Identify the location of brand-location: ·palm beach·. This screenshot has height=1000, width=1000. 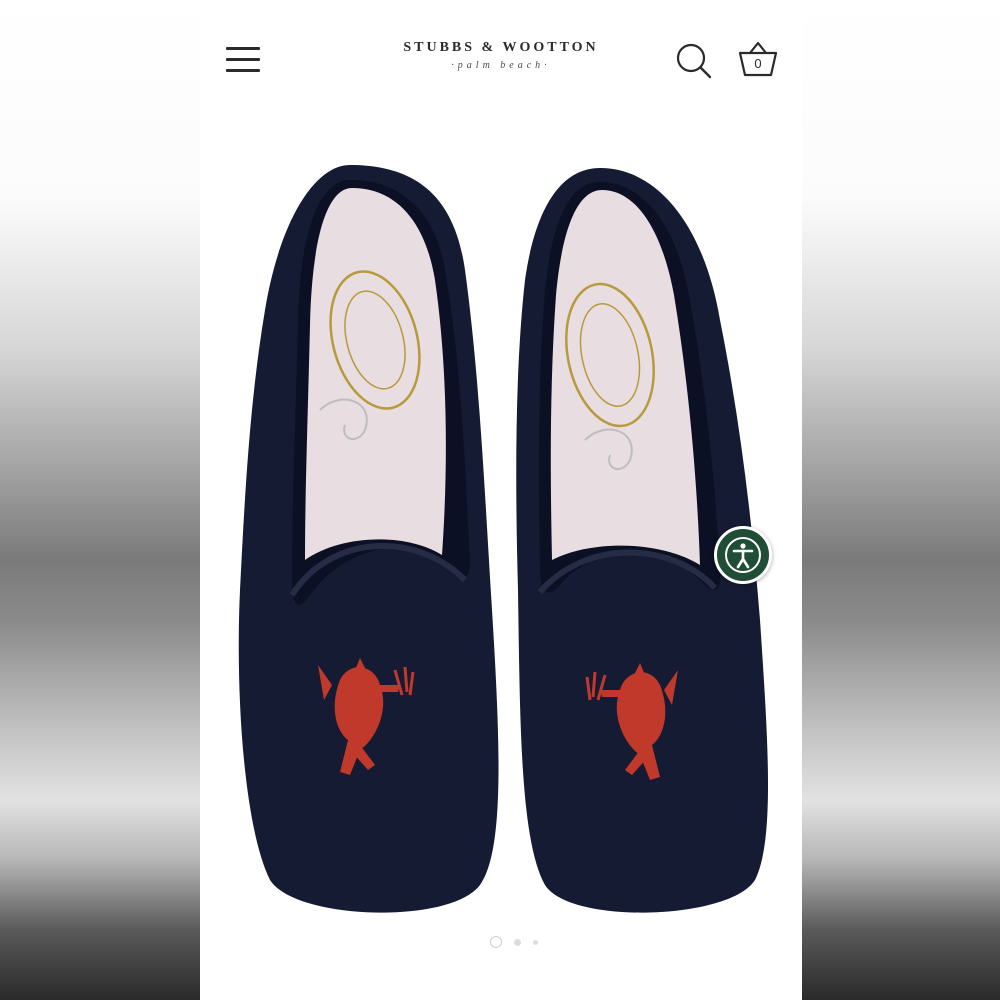
(501, 65).